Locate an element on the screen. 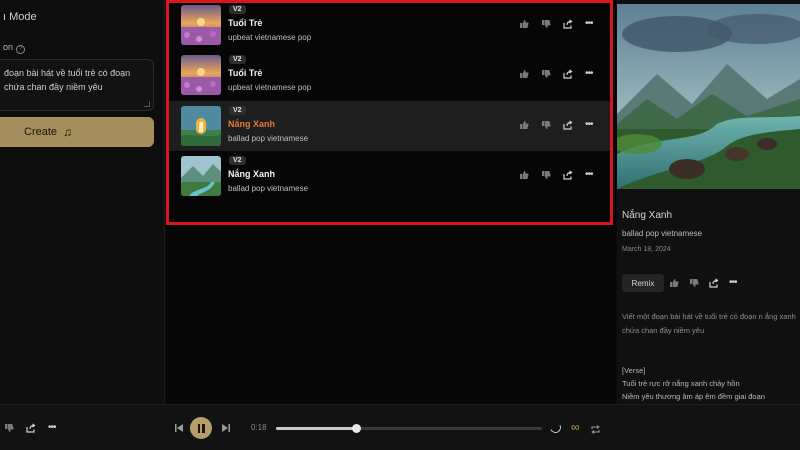 The width and height of the screenshot is (800, 450). loading-icon is located at coordinates (555, 427).